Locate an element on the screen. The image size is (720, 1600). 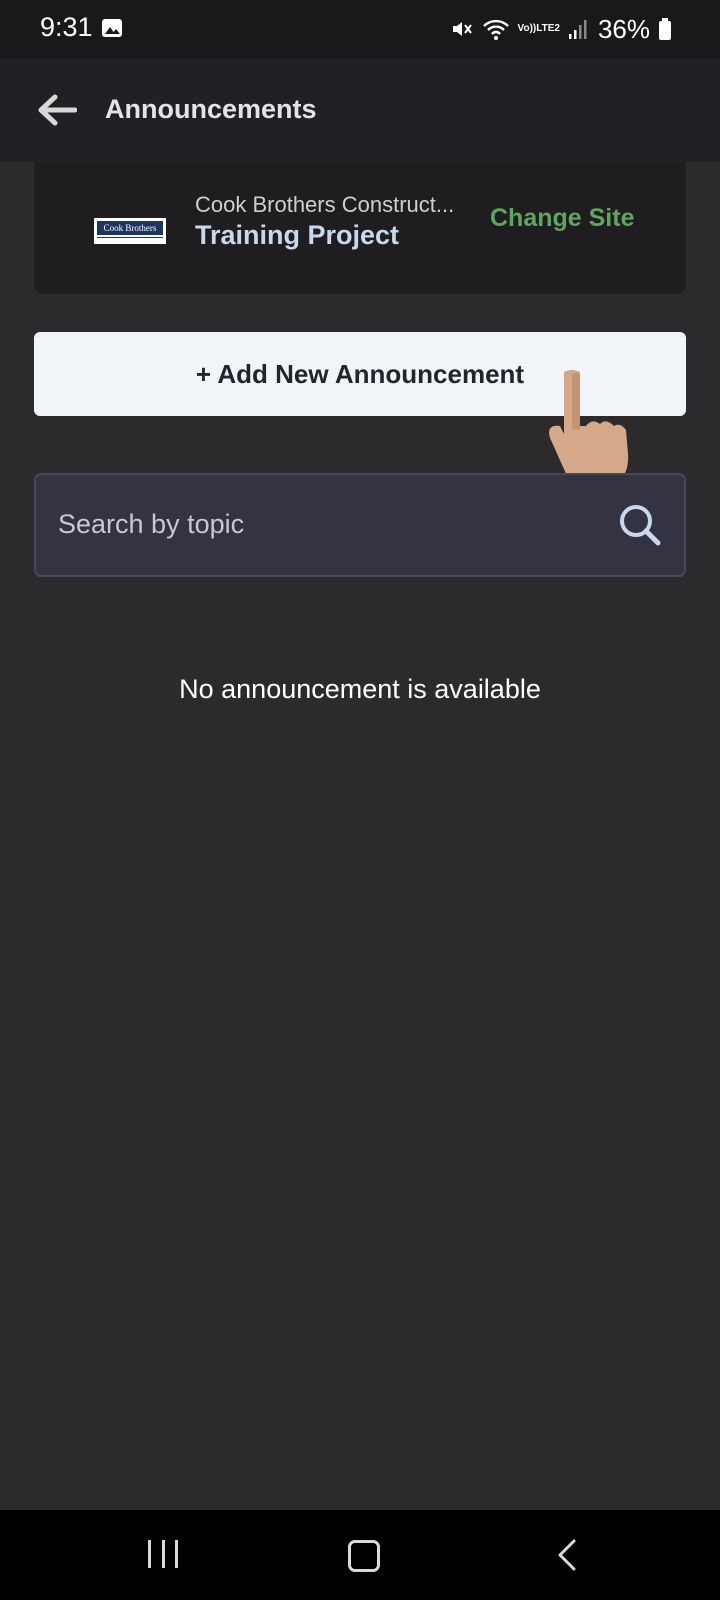
page-title: Announcements is located at coordinates (211, 109).